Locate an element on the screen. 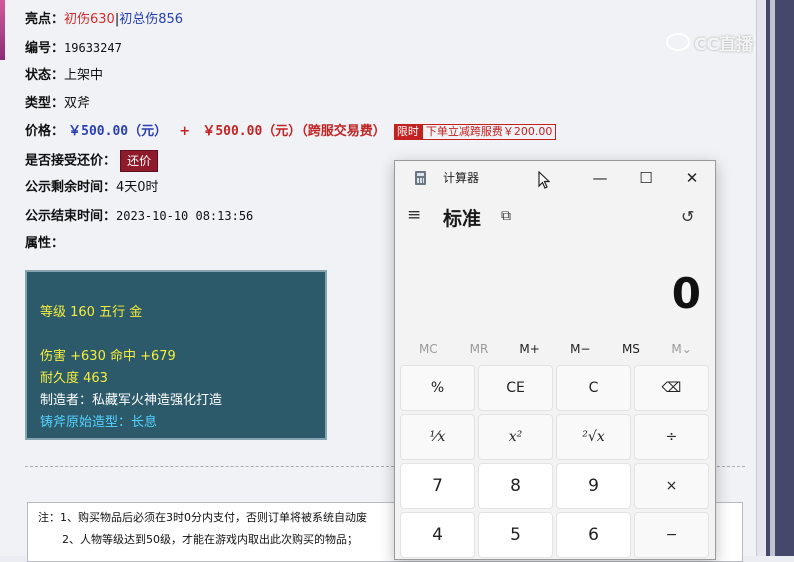 The image size is (794, 562). subtract-button: − is located at coordinates (671, 535).